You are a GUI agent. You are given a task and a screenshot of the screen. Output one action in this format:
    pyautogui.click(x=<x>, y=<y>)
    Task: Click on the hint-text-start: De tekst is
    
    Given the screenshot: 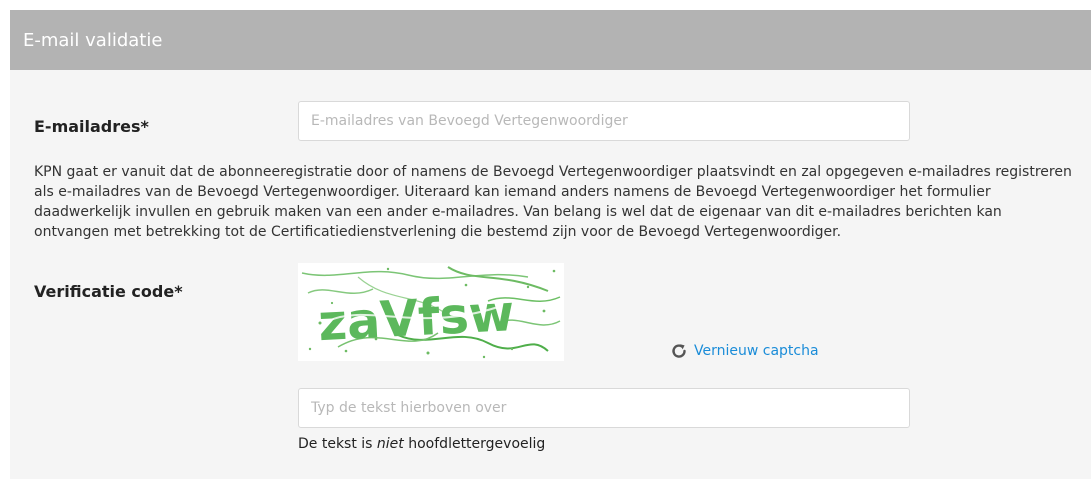 What is the action you would take?
    pyautogui.click(x=337, y=444)
    